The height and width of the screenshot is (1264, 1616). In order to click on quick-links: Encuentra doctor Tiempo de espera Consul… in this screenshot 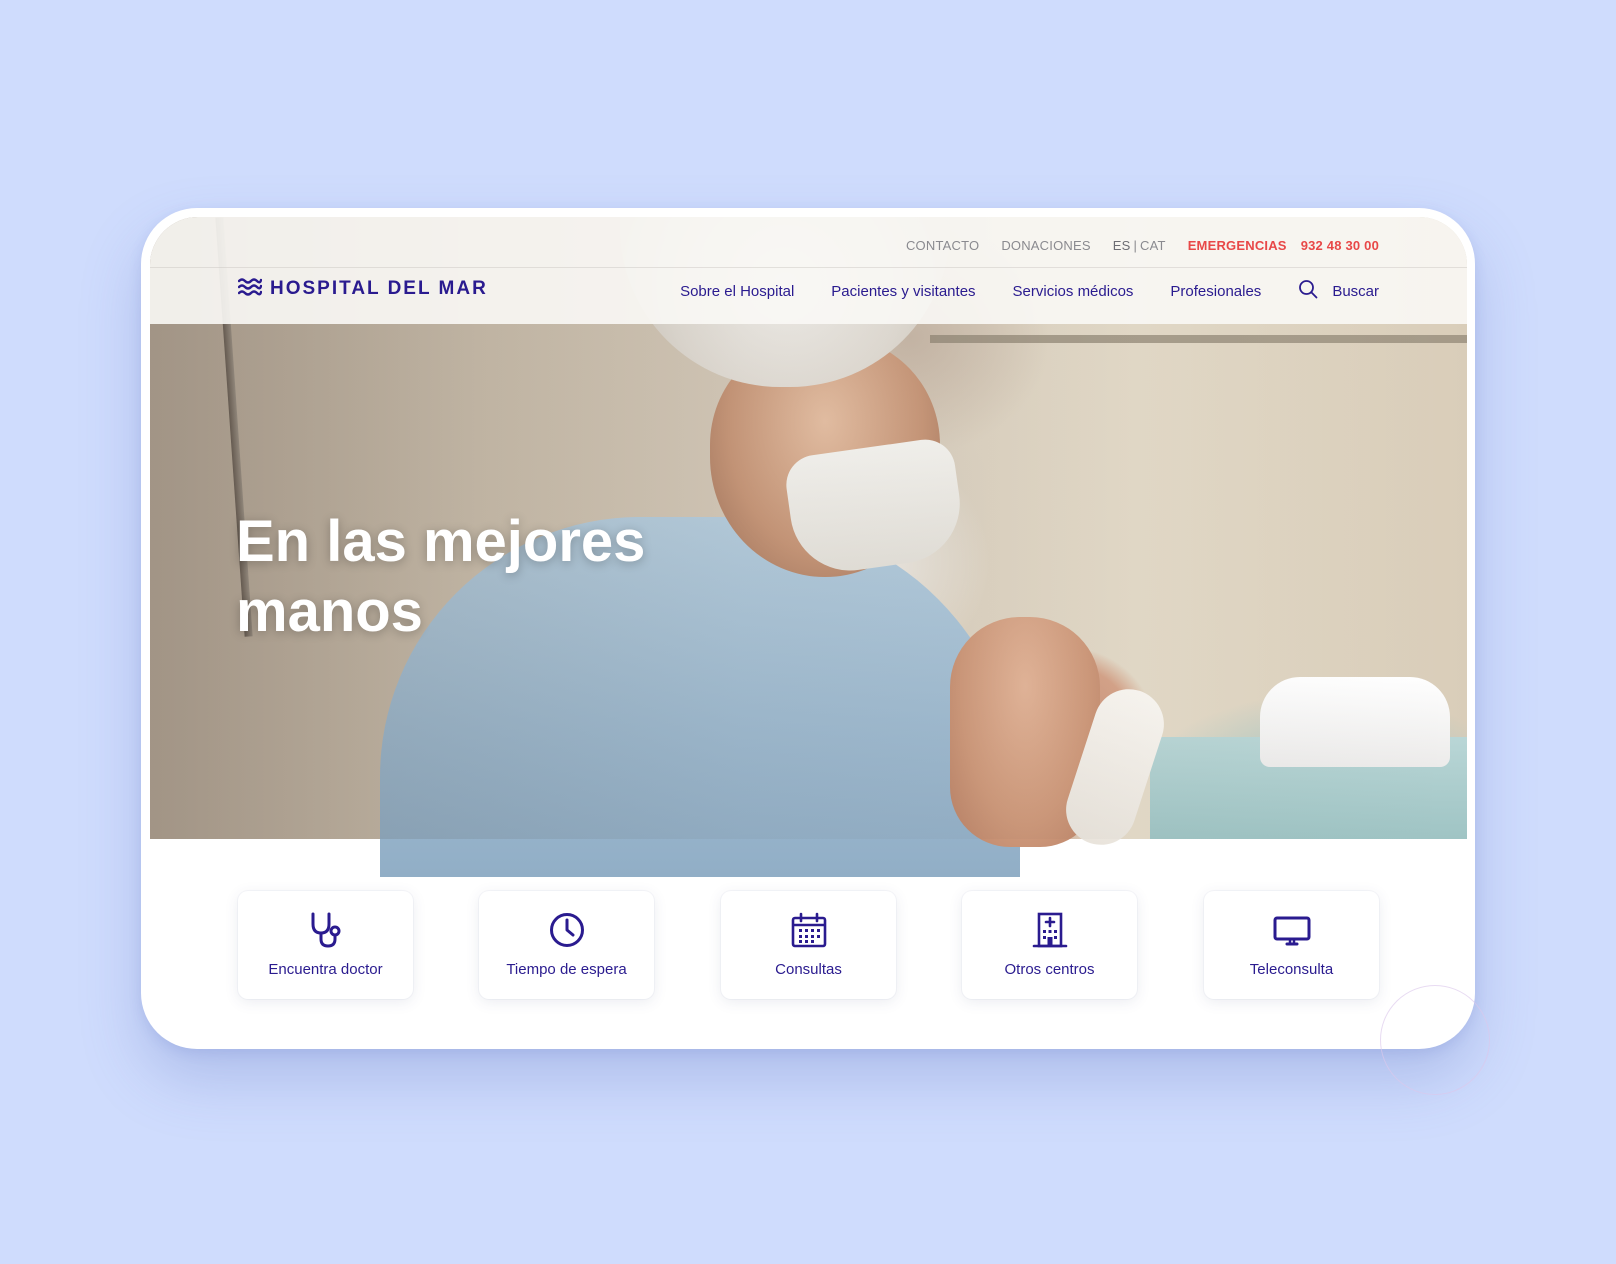, I will do `click(808, 945)`.